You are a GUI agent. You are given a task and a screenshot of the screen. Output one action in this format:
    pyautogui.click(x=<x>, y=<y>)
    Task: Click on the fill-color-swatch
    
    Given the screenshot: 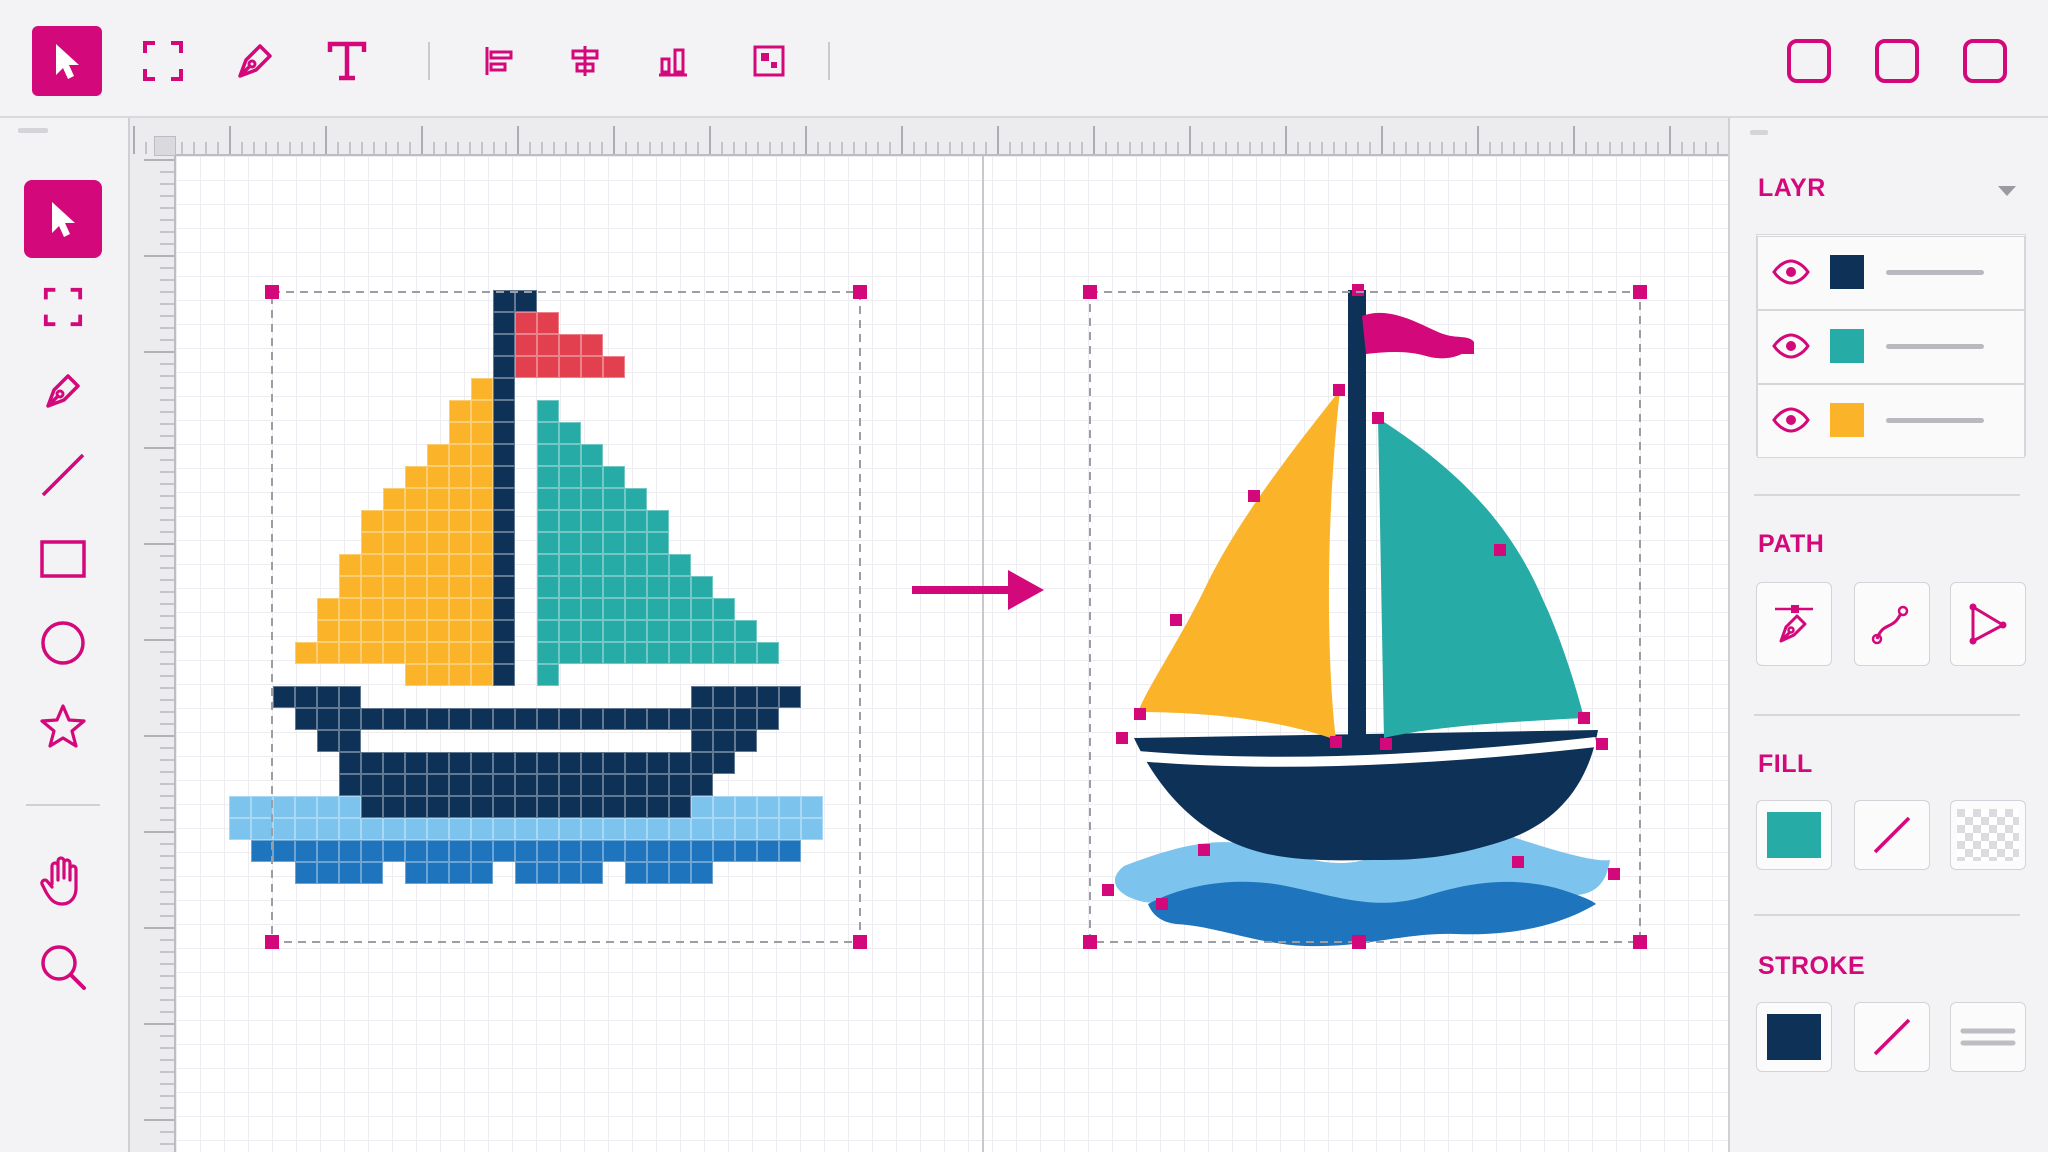 What is the action you would take?
    pyautogui.click(x=1794, y=835)
    